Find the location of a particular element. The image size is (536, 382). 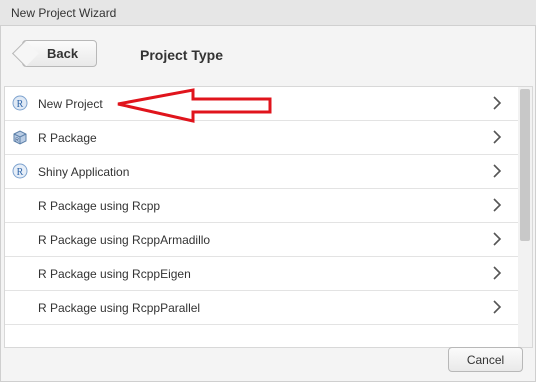

back-button: Back is located at coordinates (59, 53).